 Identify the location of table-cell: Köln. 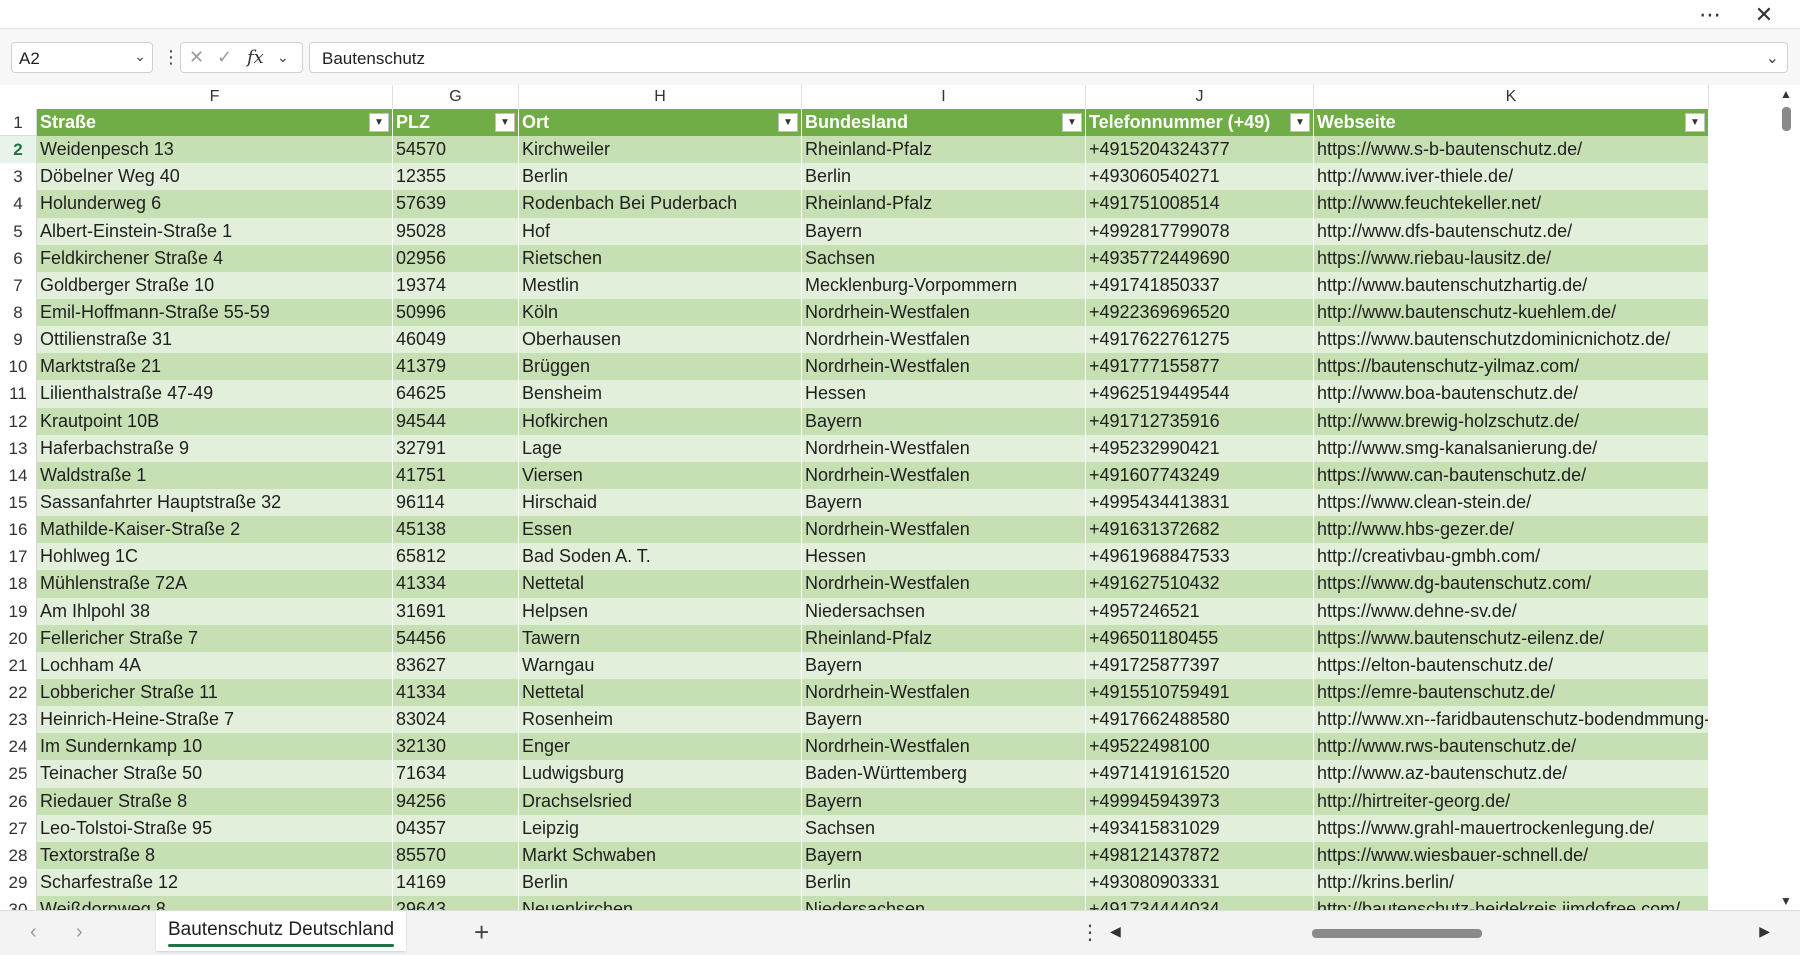
(660, 312).